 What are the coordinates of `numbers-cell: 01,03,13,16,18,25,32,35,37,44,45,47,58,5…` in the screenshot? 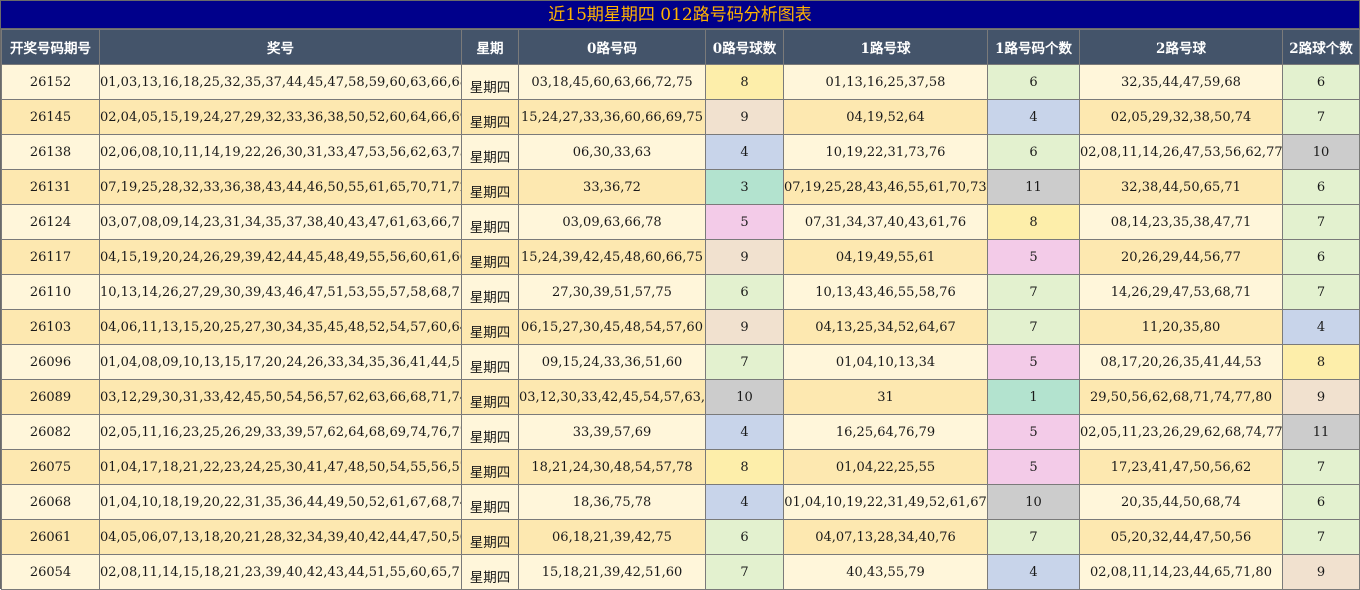 It's located at (280, 82).